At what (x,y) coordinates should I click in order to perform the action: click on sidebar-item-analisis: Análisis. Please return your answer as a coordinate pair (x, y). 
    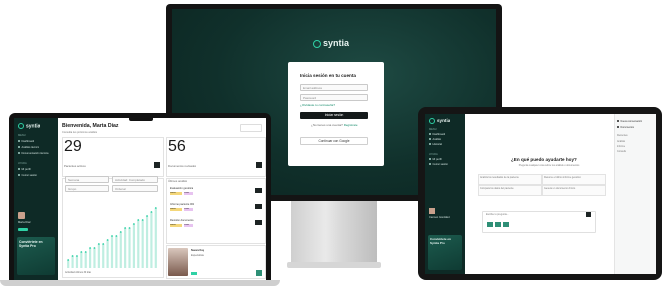
    Looking at the image, I should click on (435, 139).